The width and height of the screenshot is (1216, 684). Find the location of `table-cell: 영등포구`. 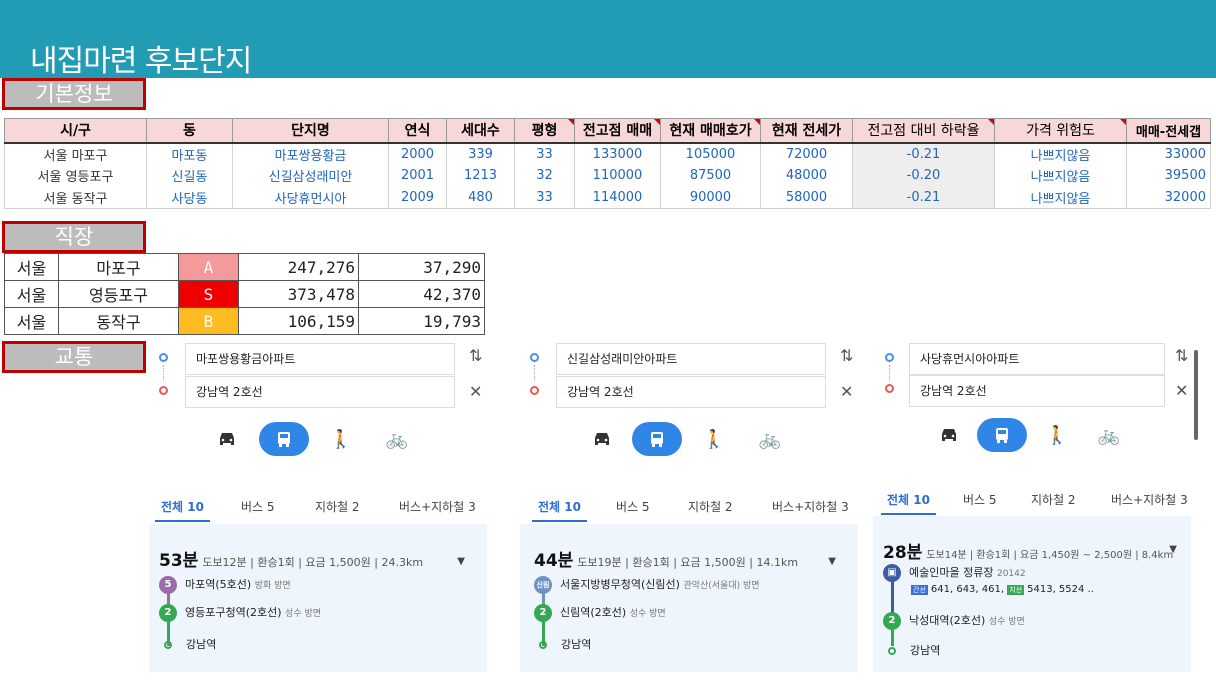

table-cell: 영등포구 is located at coordinates (118, 294).